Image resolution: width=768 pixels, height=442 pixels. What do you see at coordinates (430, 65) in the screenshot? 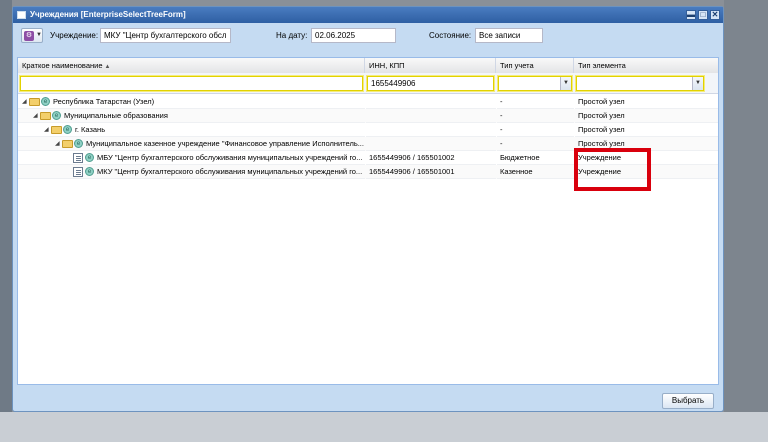
I see `column-header-inn: ИНН, КПП` at bounding box center [430, 65].